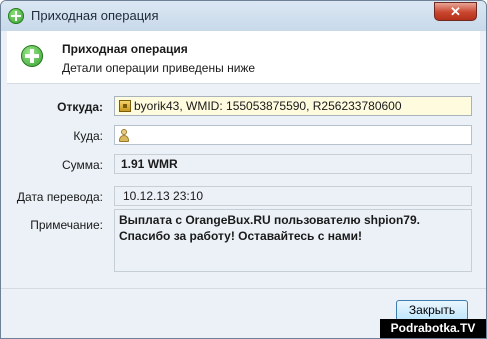 The height and width of the screenshot is (339, 487). What do you see at coordinates (82, 165) in the screenshot?
I see `amount-label: Сумма:` at bounding box center [82, 165].